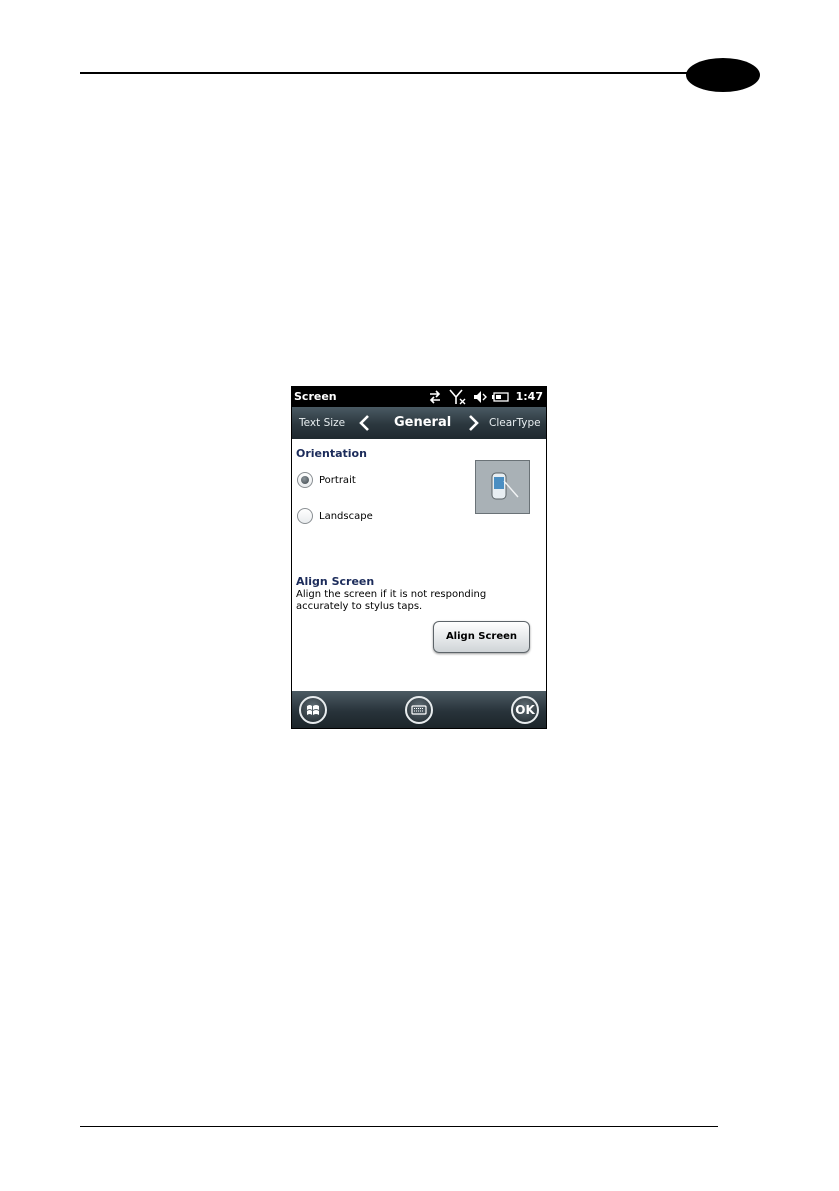  I want to click on softkey-bar: OK, so click(419, 709).